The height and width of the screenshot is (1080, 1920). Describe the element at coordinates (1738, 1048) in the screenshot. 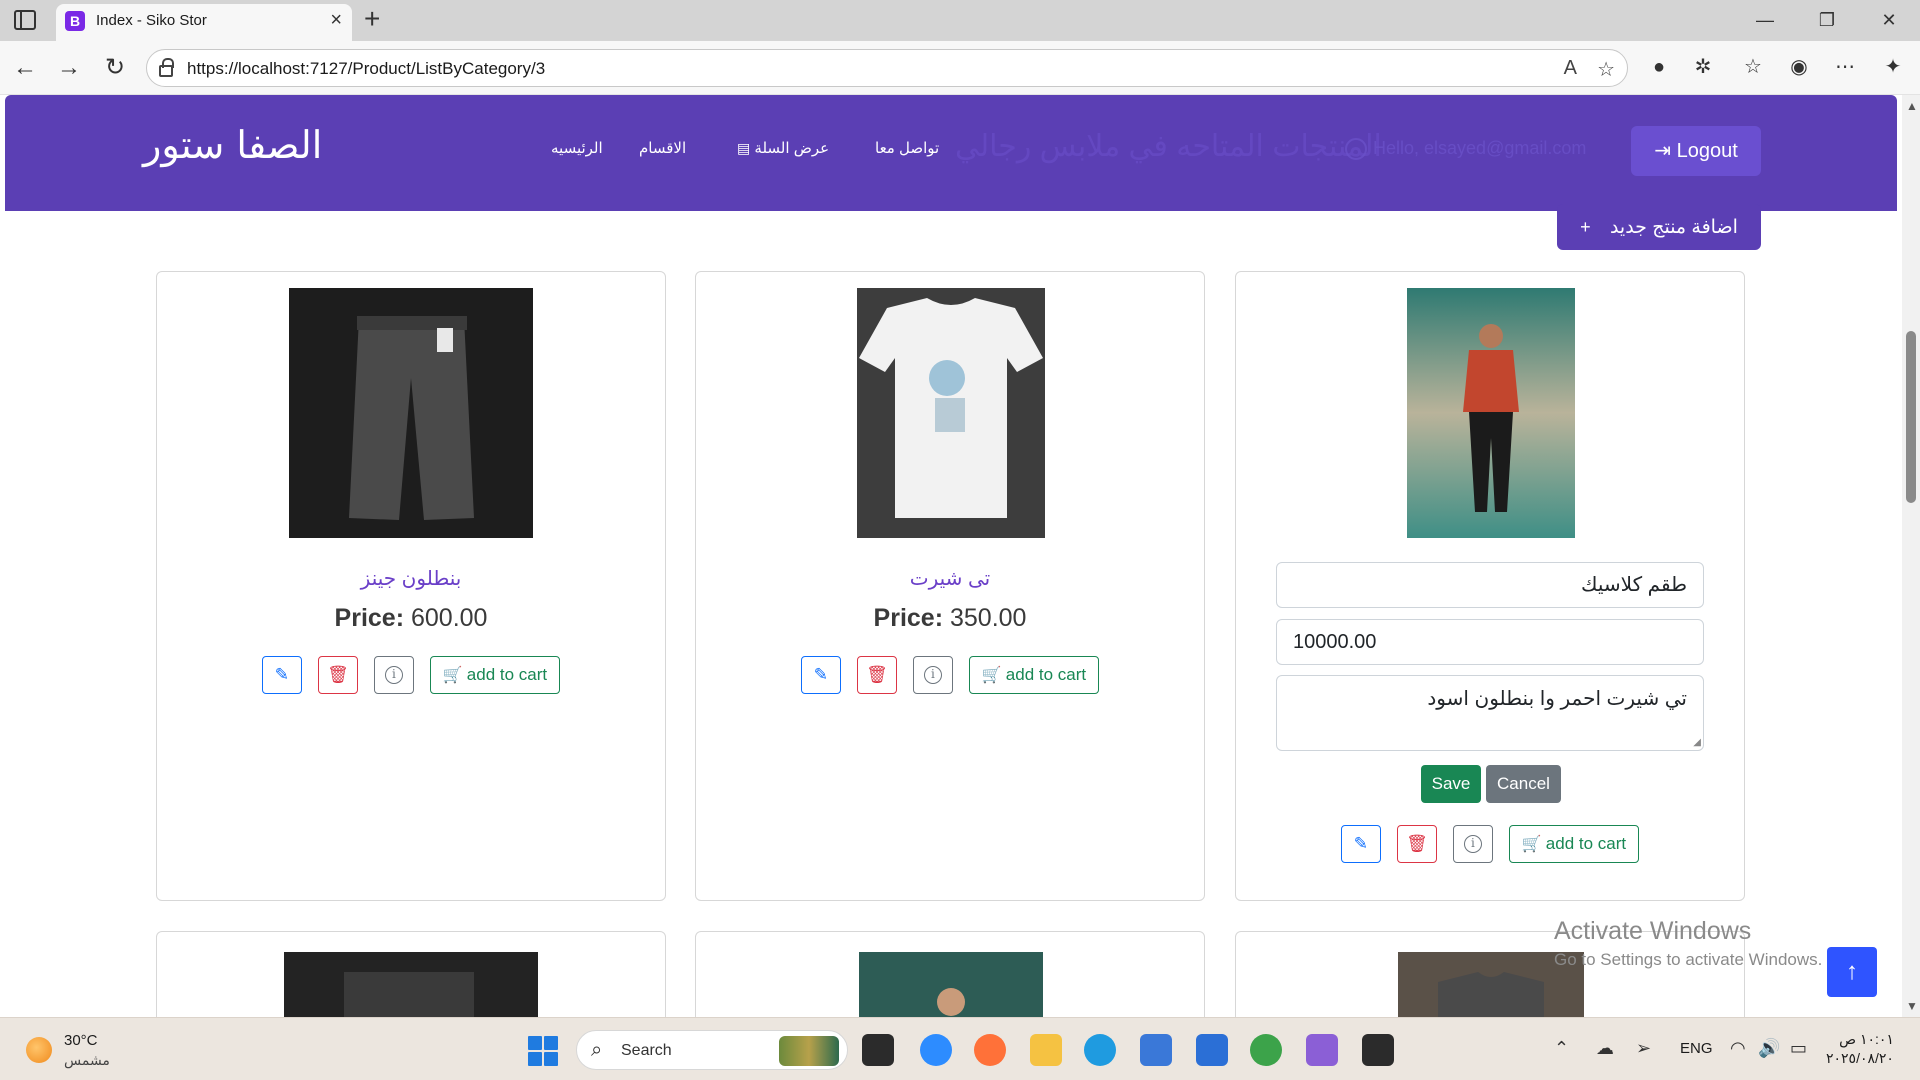

I see `wifi-icon: ◠` at that location.